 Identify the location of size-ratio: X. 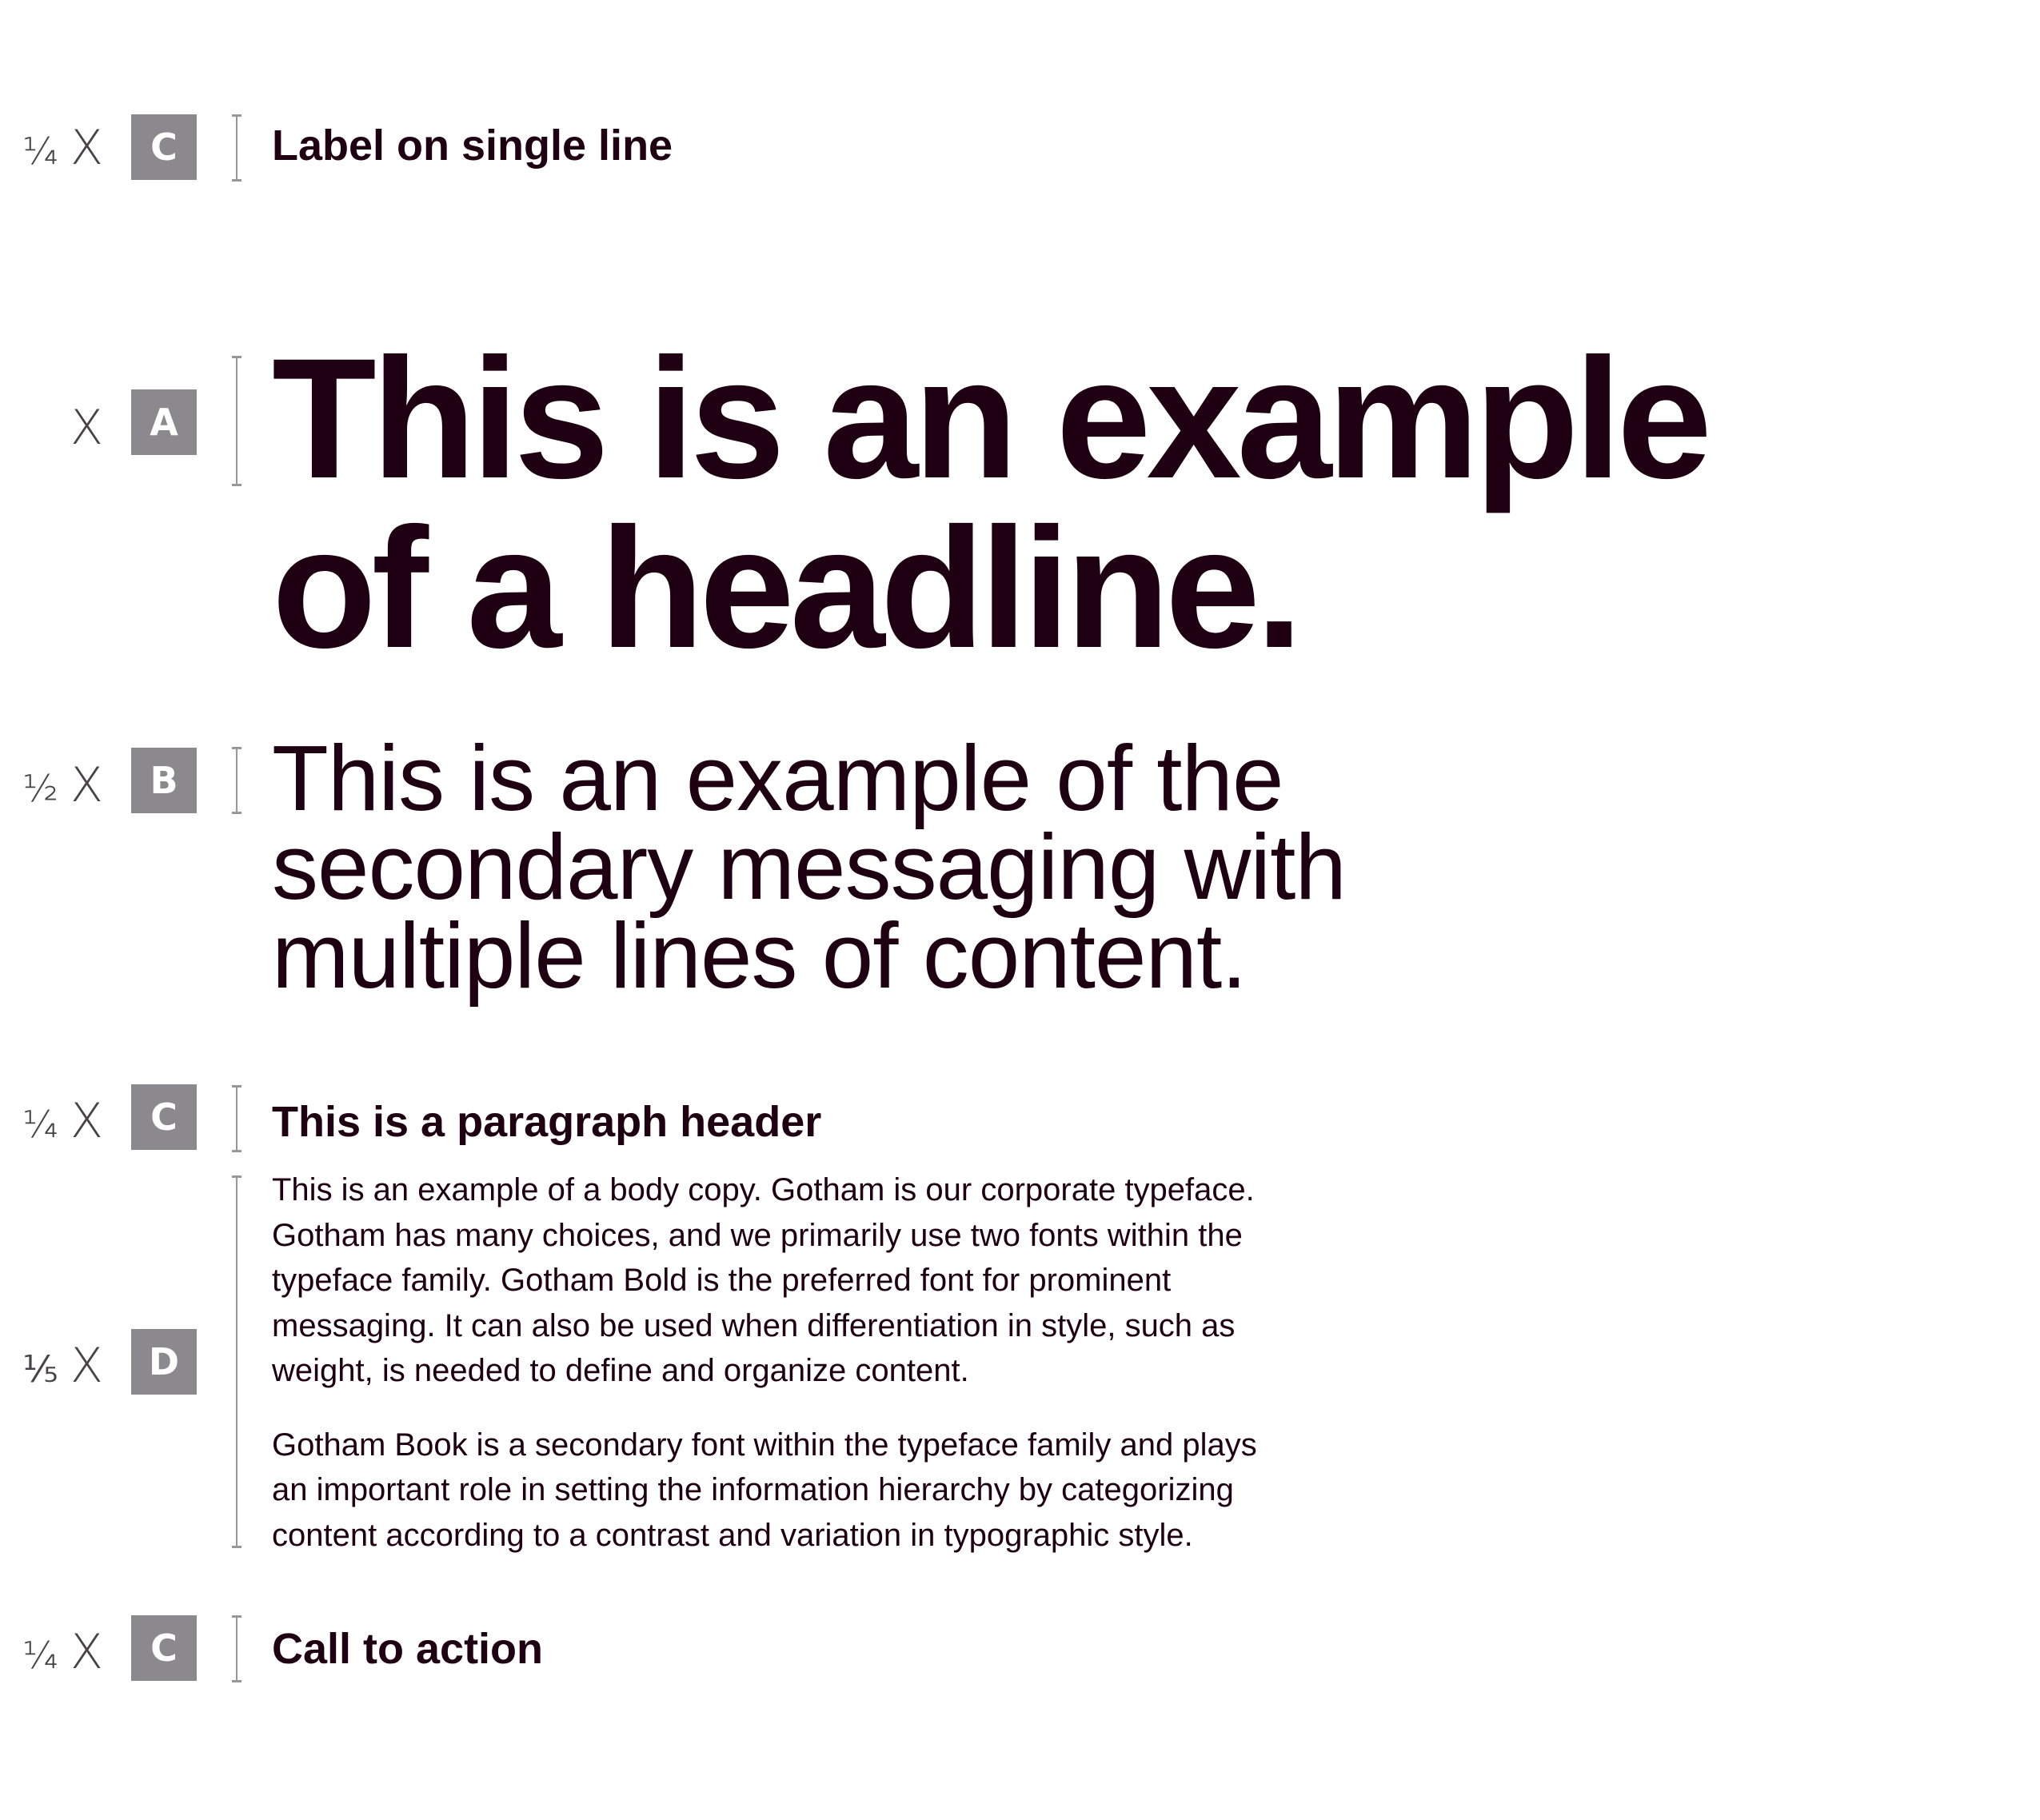
(52, 428).